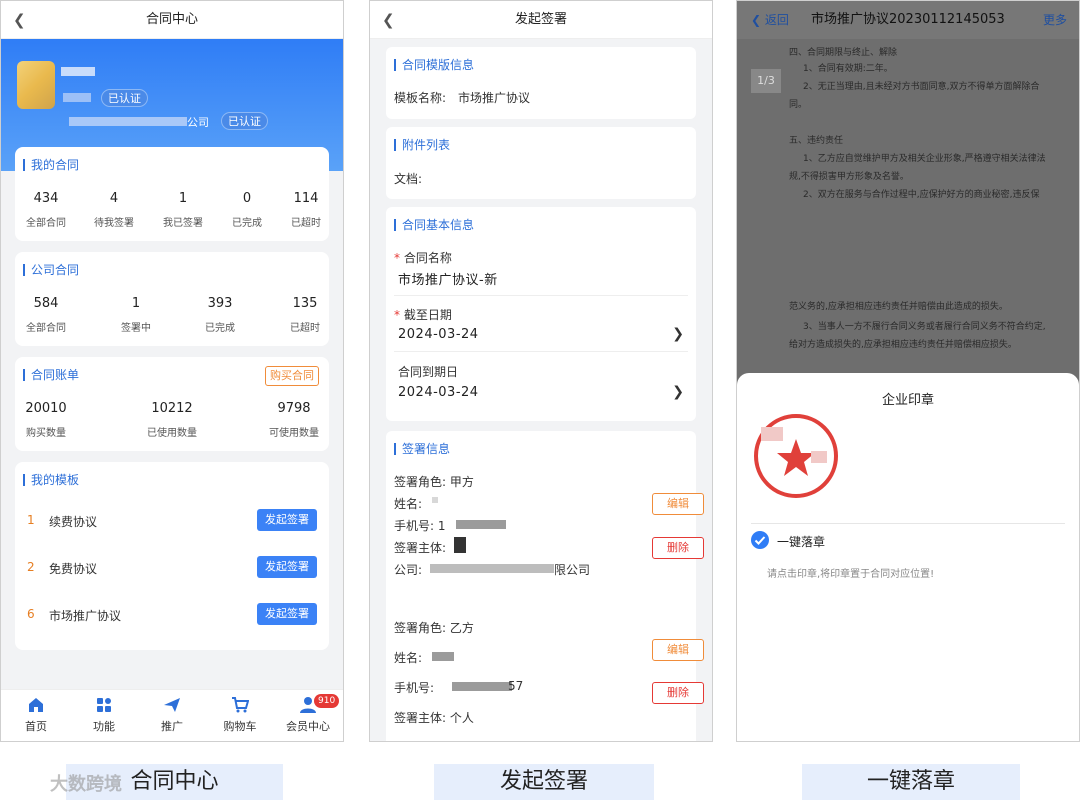 Image resolution: width=1080 pixels, height=802 pixels. Describe the element at coordinates (408, 658) in the screenshot. I see `party-b-name: 姓名:` at that location.